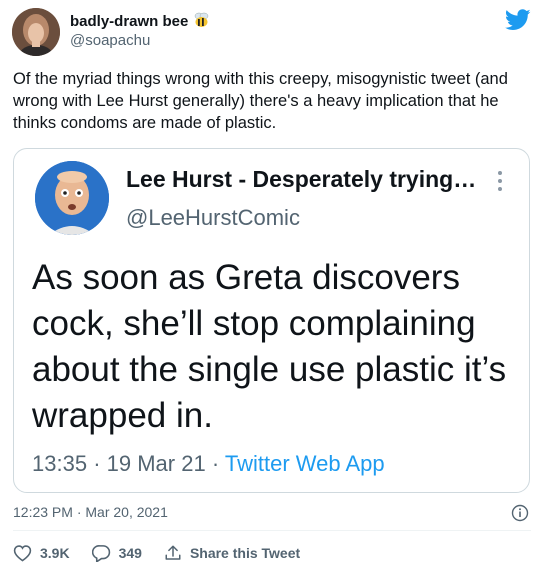 The image size is (544, 572). I want to click on share-icon, so click(173, 552).